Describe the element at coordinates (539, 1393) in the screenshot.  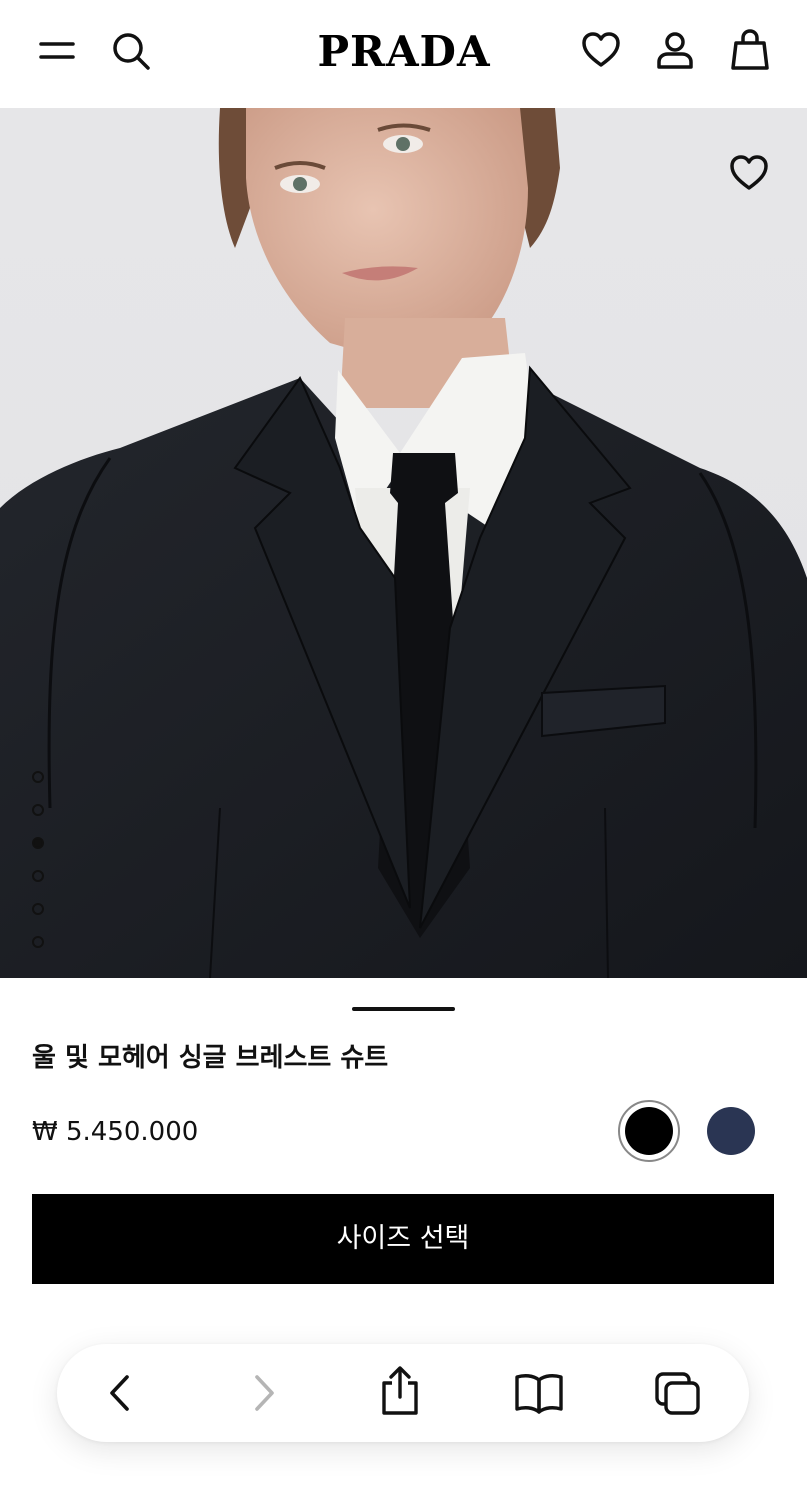
I see `bookmarks-icon` at that location.